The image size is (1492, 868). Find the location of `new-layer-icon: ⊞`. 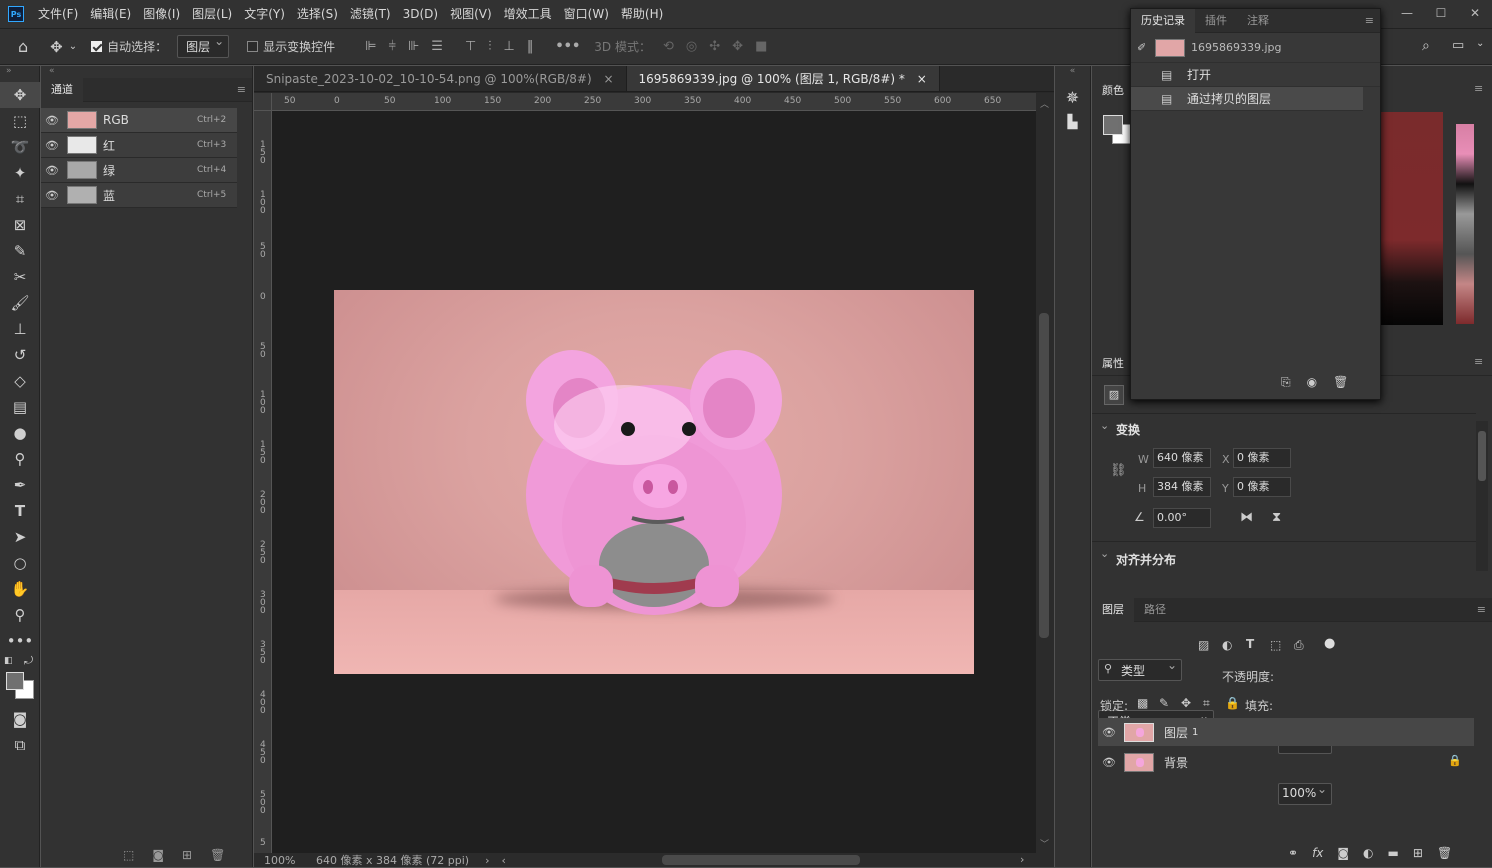

new-layer-icon: ⊞ is located at coordinates (1418, 853).